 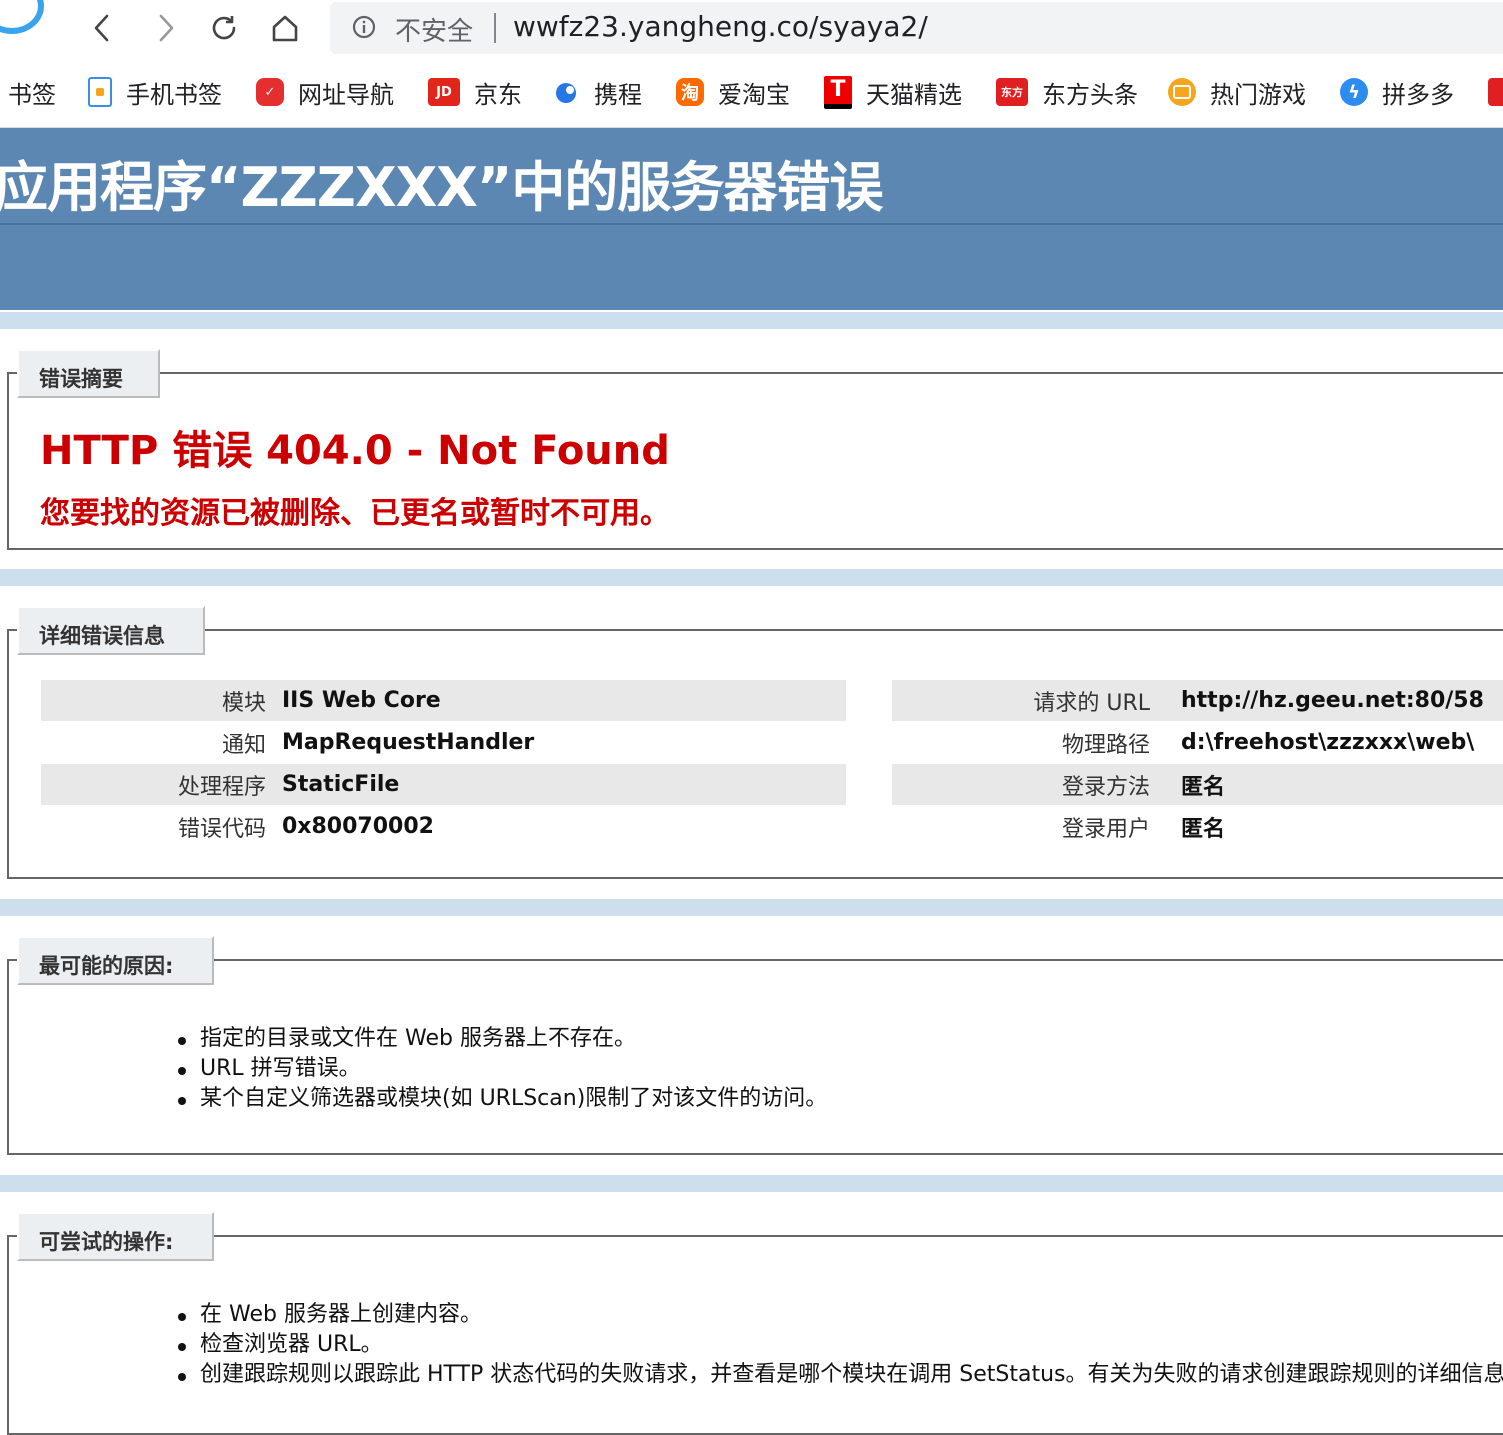 I want to click on page-header: 应用程序“ZZZXXX”中的服务器错误, so click(x=751, y=219).